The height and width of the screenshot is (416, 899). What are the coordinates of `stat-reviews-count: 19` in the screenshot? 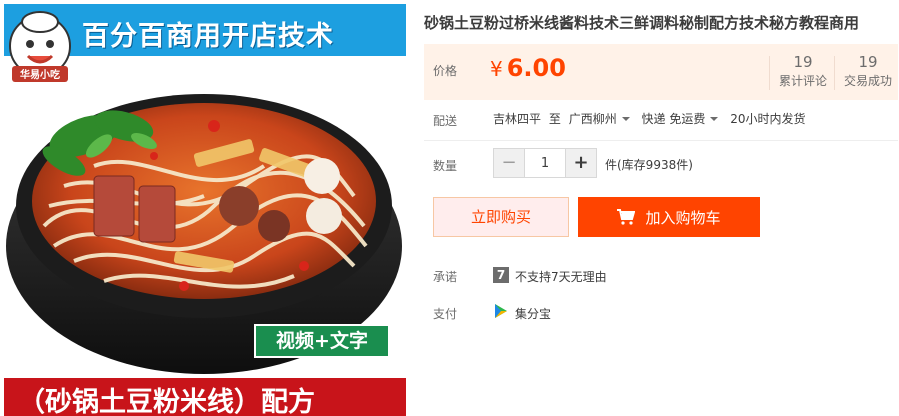 It's located at (803, 62).